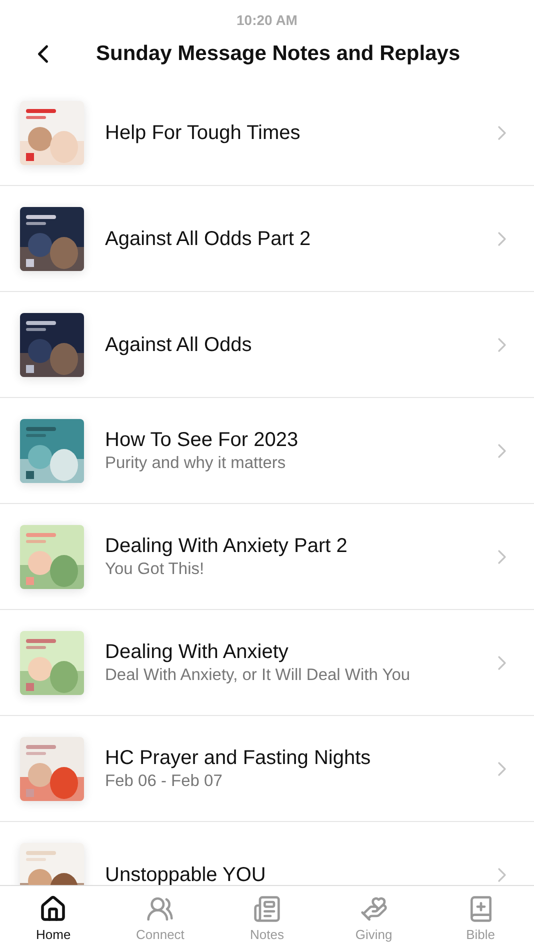 This screenshot has height=950, width=534. I want to click on message-subtitle: Purity and why it matters, so click(196, 463).